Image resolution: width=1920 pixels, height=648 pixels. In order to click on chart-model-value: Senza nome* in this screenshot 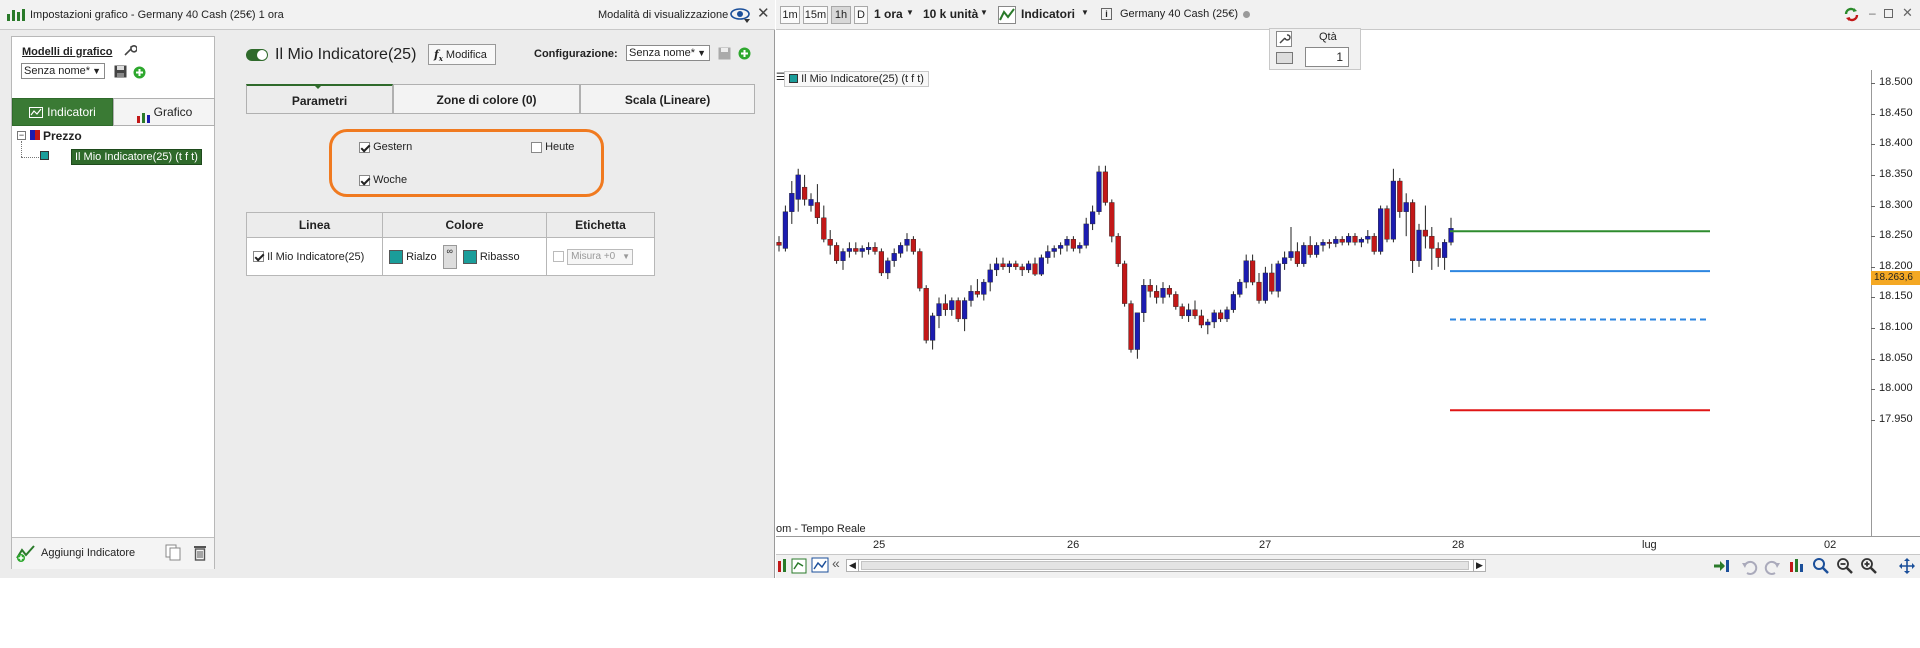, I will do `click(57, 71)`.